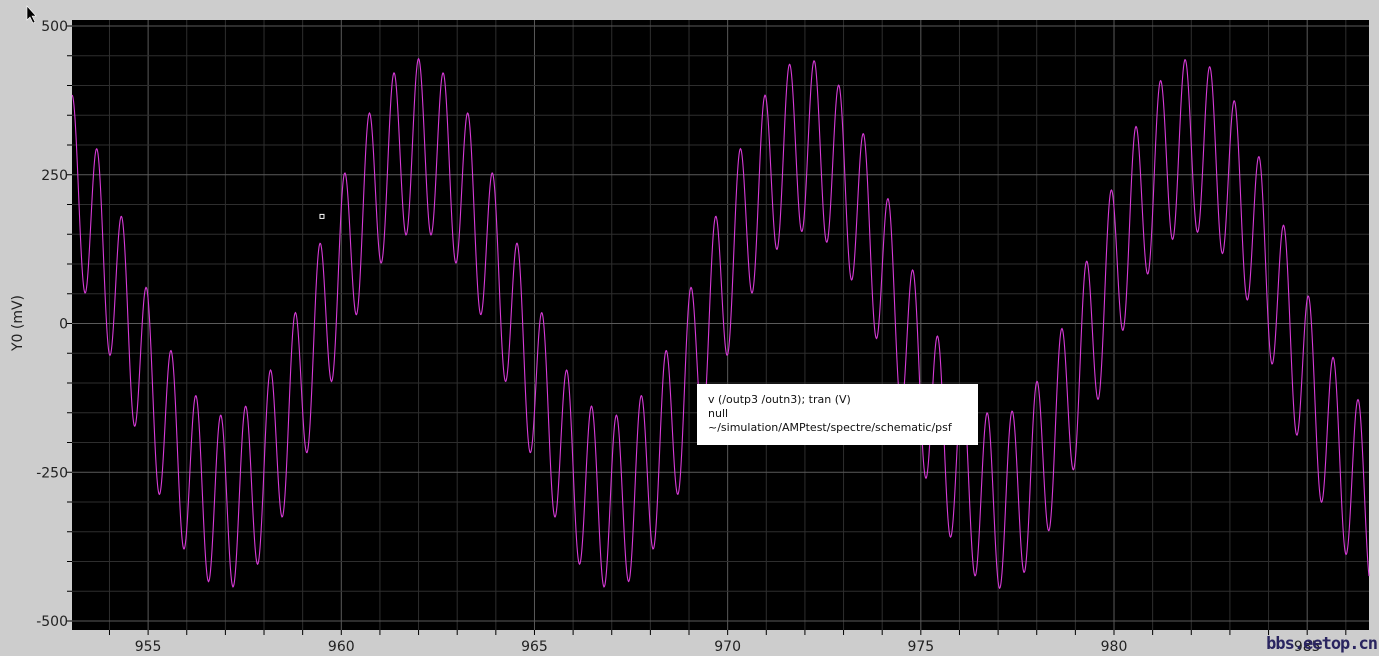  I want to click on y-tick-label: -250, so click(52, 473).